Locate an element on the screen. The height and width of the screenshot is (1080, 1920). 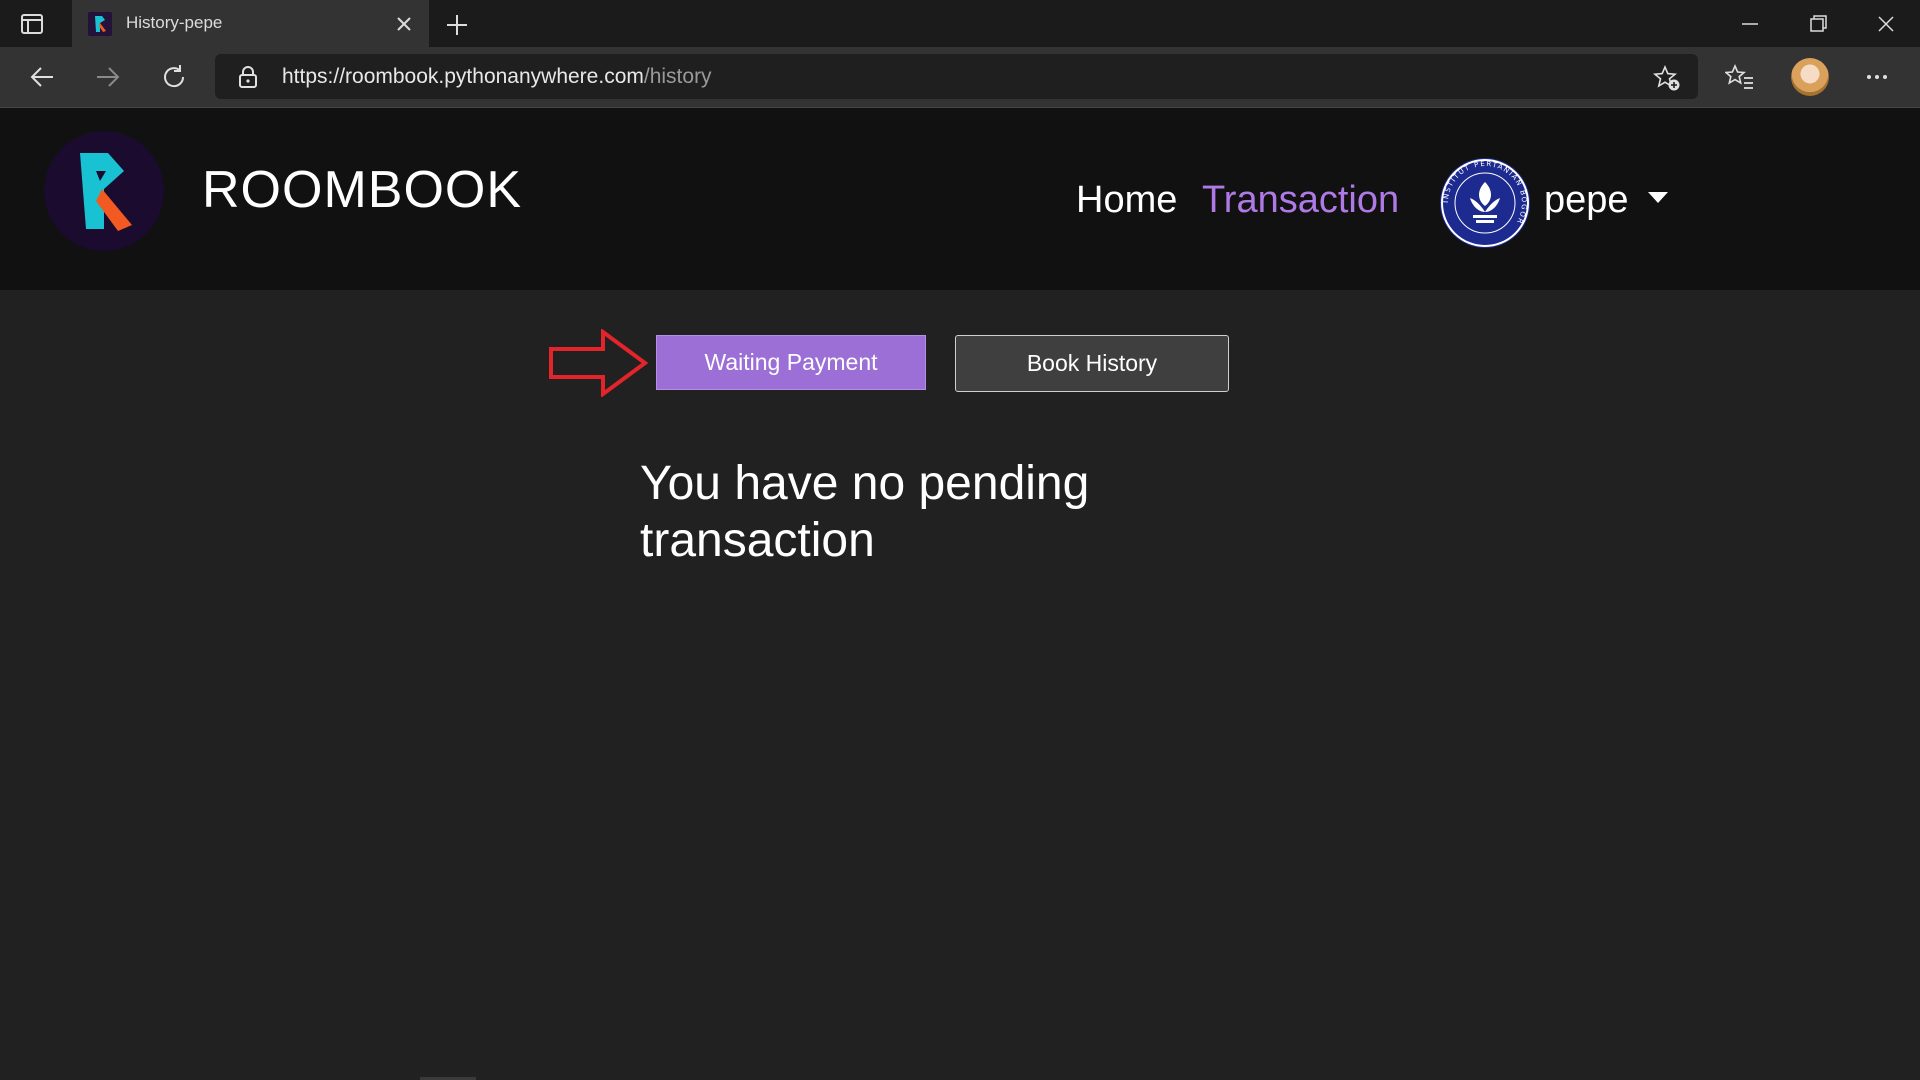
tab-title: History-pepe is located at coordinates (174, 22).